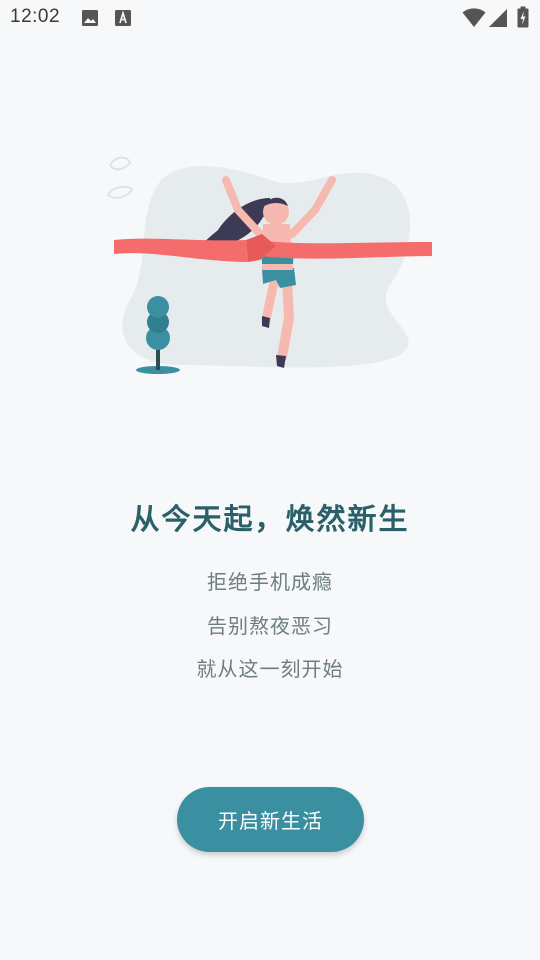 Image resolution: width=540 pixels, height=960 pixels. Describe the element at coordinates (90, 20) in the screenshot. I see `image-icon` at that location.